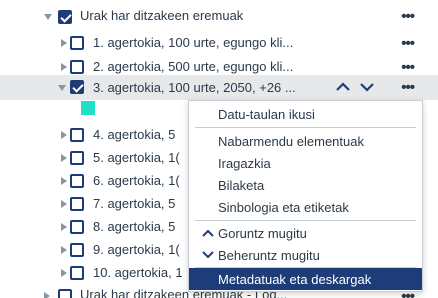 The width and height of the screenshot is (438, 298). I want to click on menu-item-label: Beheruntz mugitu, so click(269, 255).